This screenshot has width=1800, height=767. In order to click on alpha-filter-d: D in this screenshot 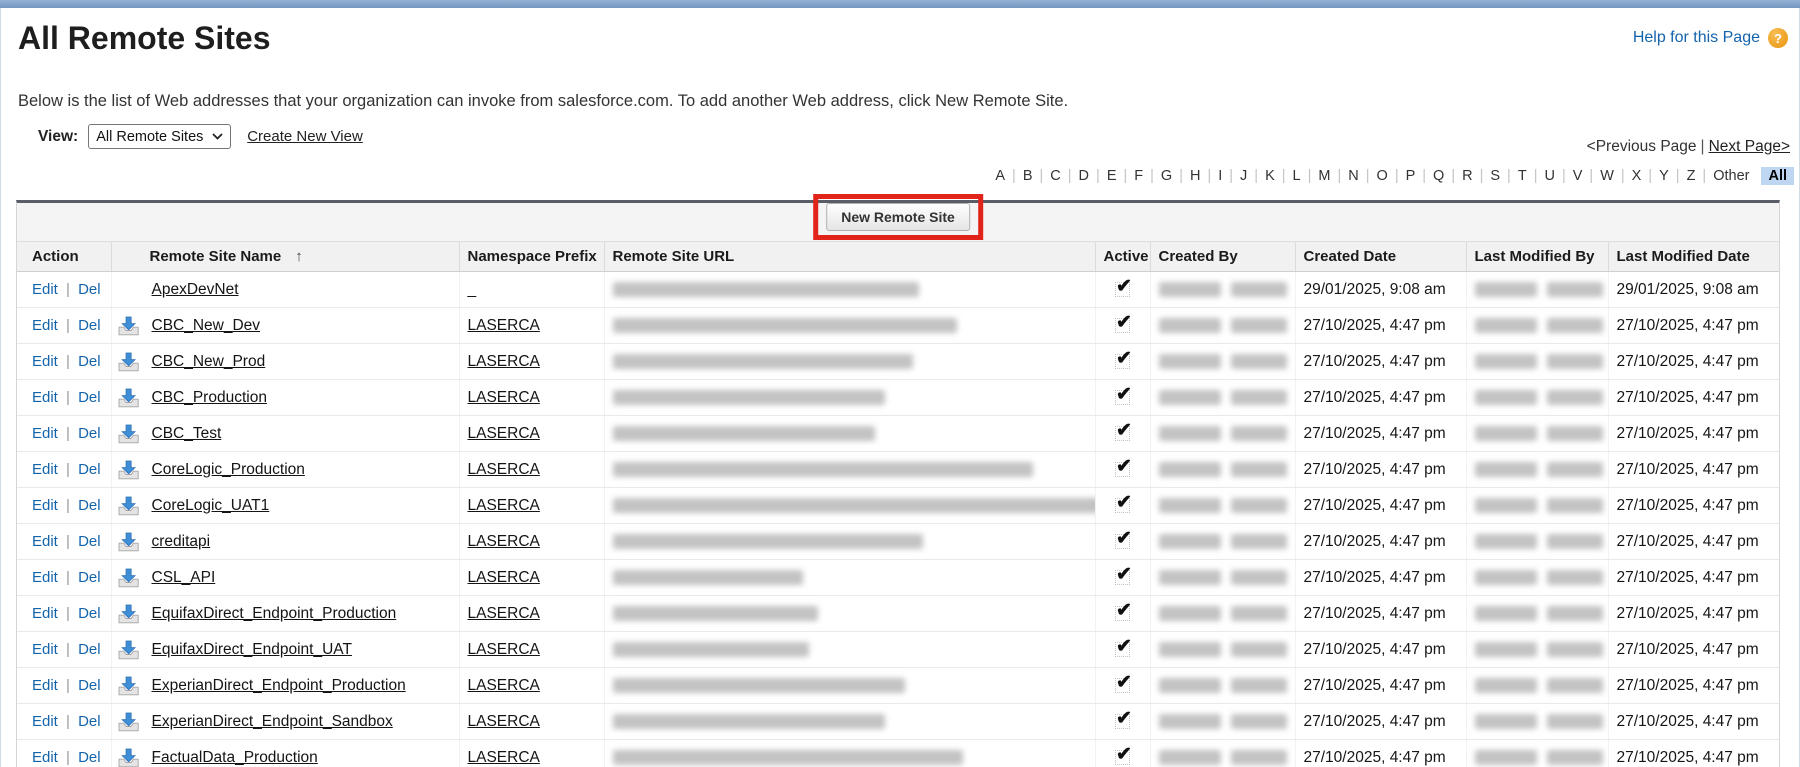, I will do `click(1084, 176)`.